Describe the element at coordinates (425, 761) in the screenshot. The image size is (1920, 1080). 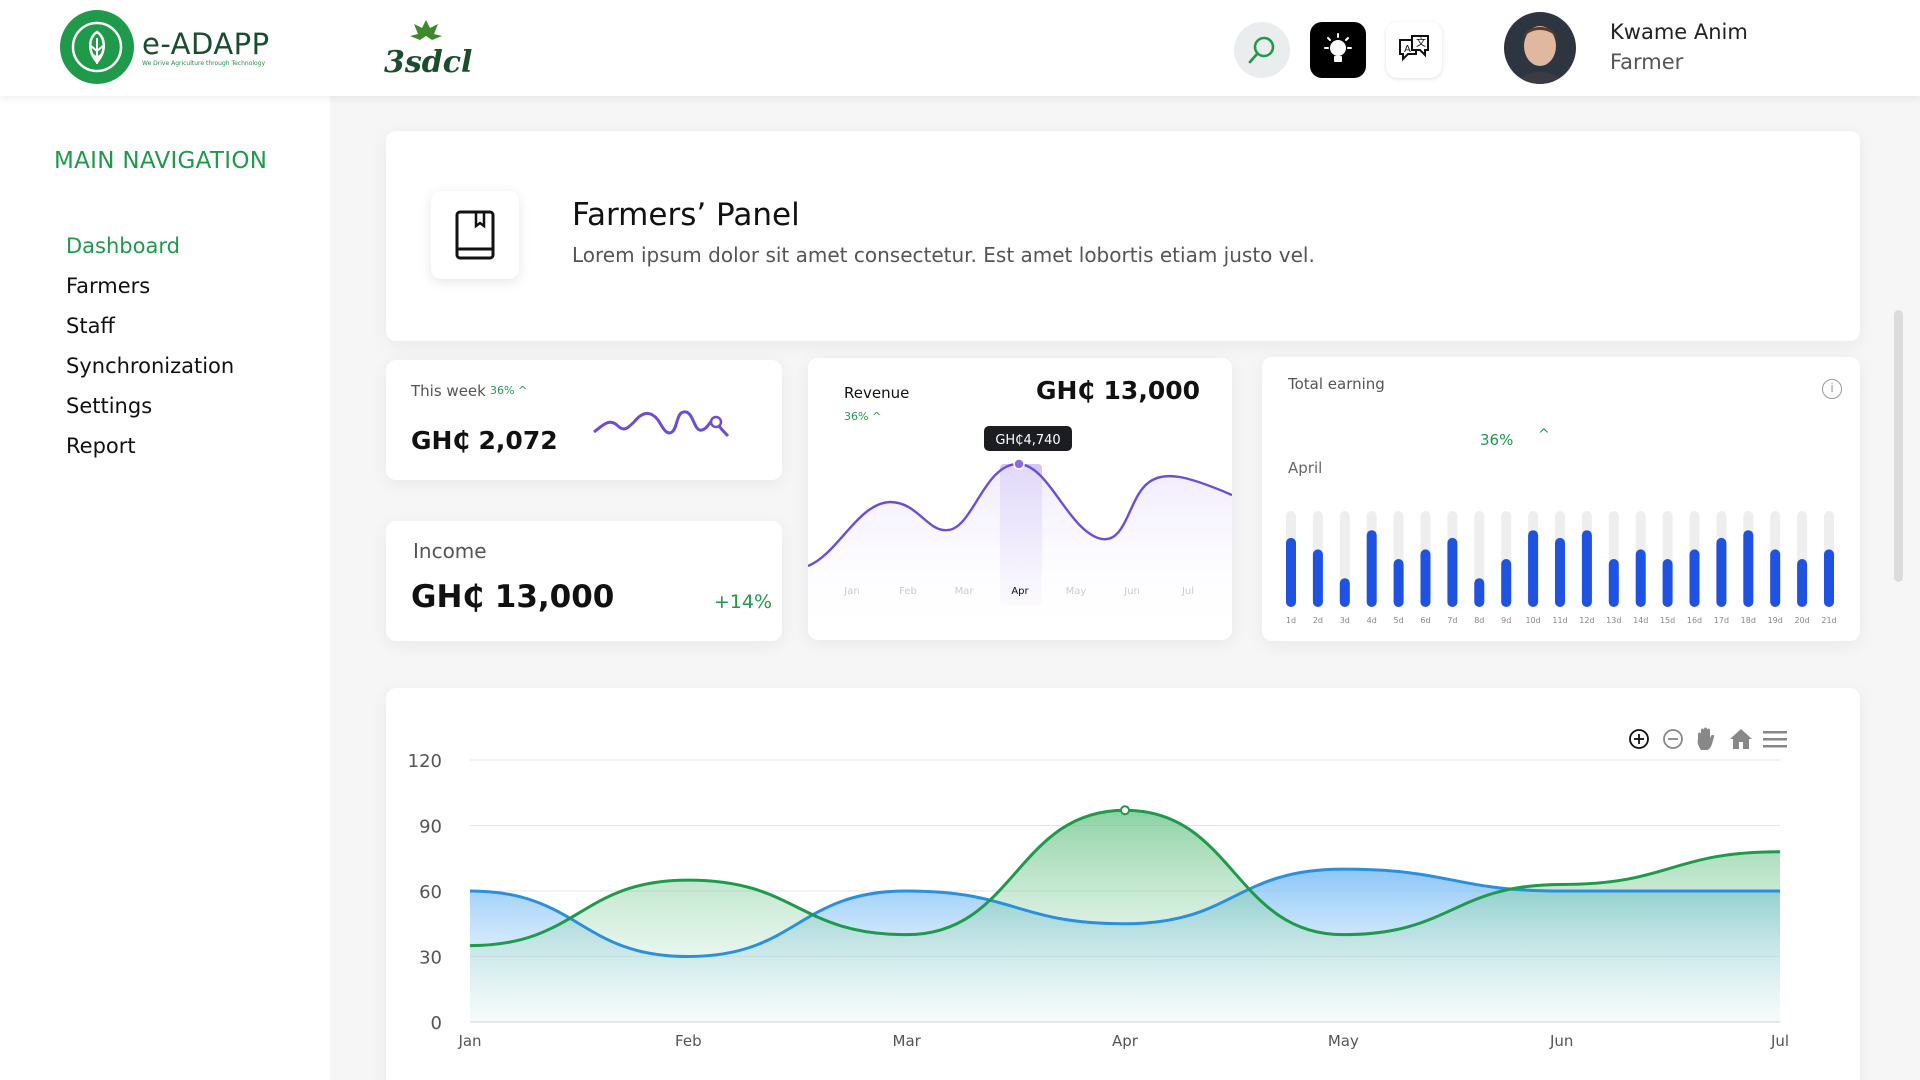
I see `y-tick-label: 120` at that location.